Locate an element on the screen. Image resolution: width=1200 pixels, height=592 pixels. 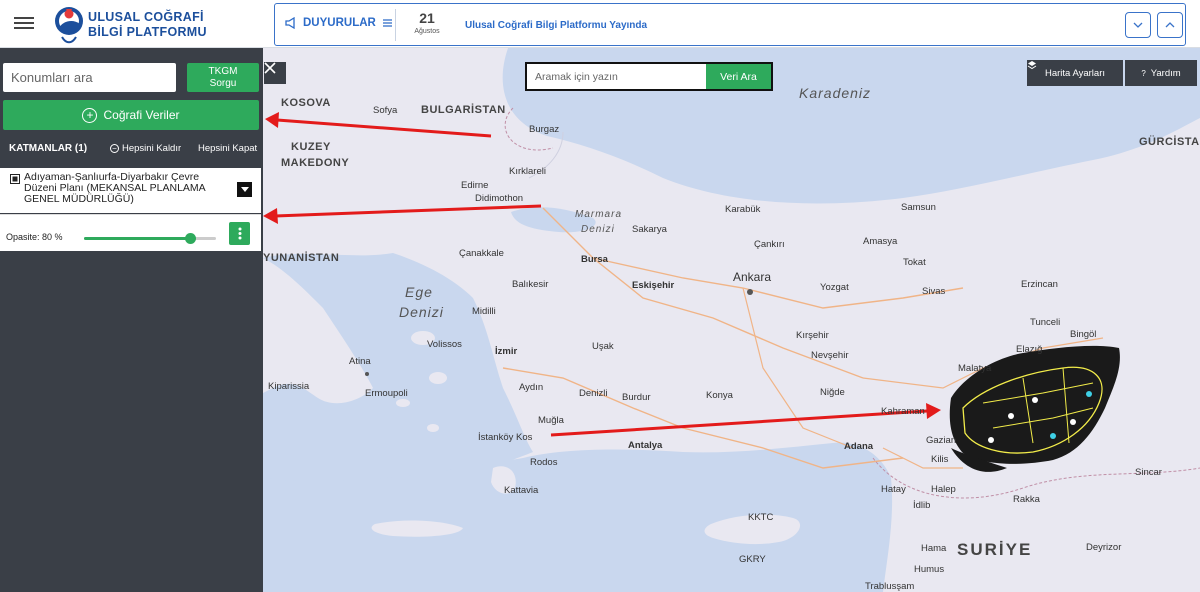
map-label-marmara-denizi: Denizi is located at coordinates (598, 229).